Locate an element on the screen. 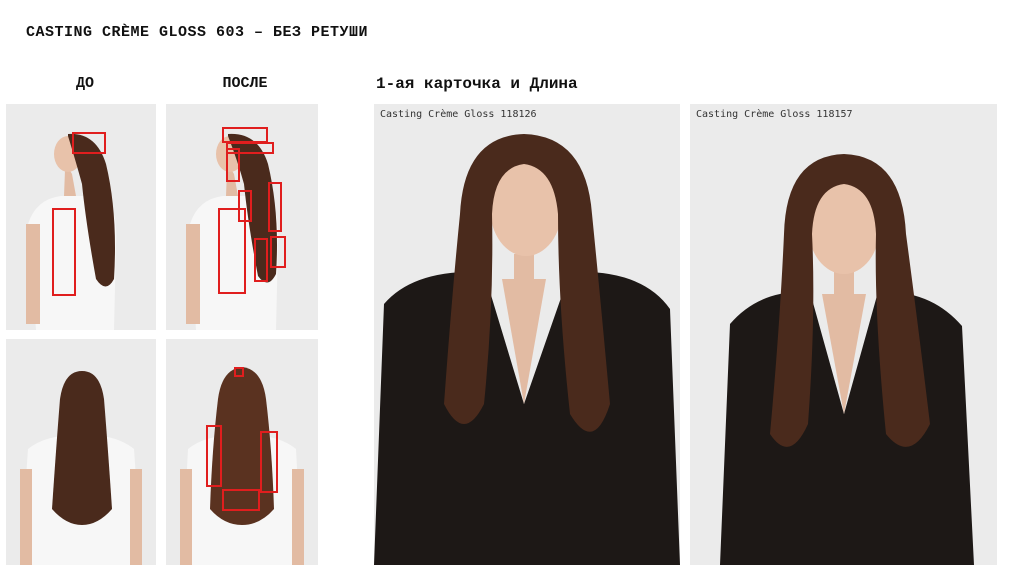 This screenshot has width=1024, height=574. after-profile-photo is located at coordinates (242, 217).